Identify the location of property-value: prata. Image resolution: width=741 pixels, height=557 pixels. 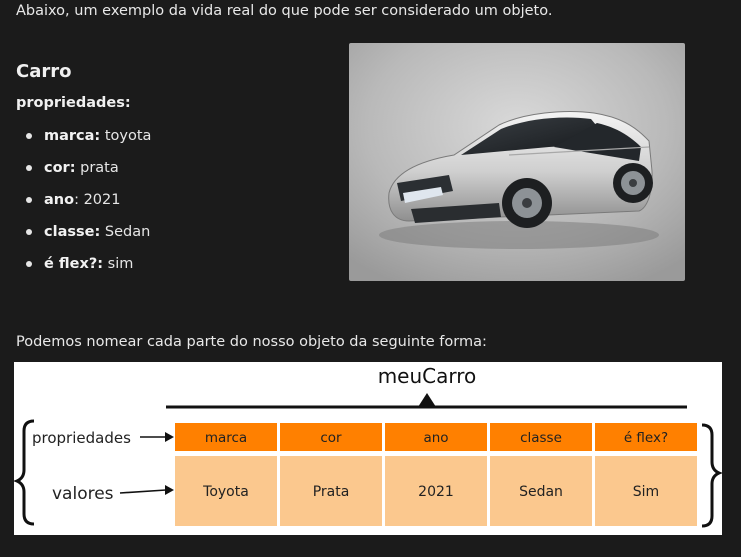
(97, 168).